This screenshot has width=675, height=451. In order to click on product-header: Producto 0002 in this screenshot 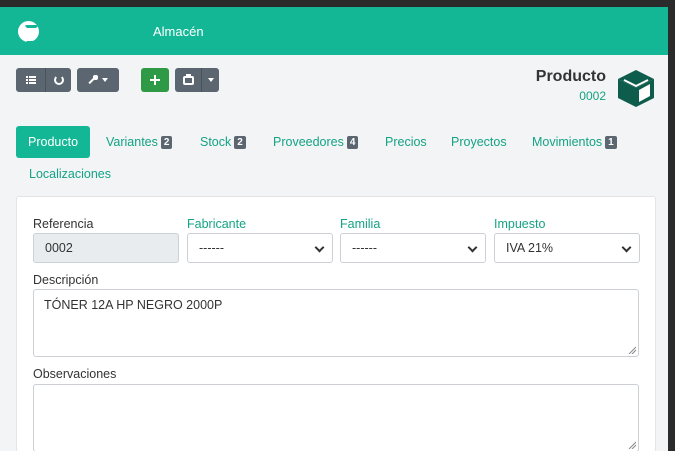, I will do `click(571, 85)`.